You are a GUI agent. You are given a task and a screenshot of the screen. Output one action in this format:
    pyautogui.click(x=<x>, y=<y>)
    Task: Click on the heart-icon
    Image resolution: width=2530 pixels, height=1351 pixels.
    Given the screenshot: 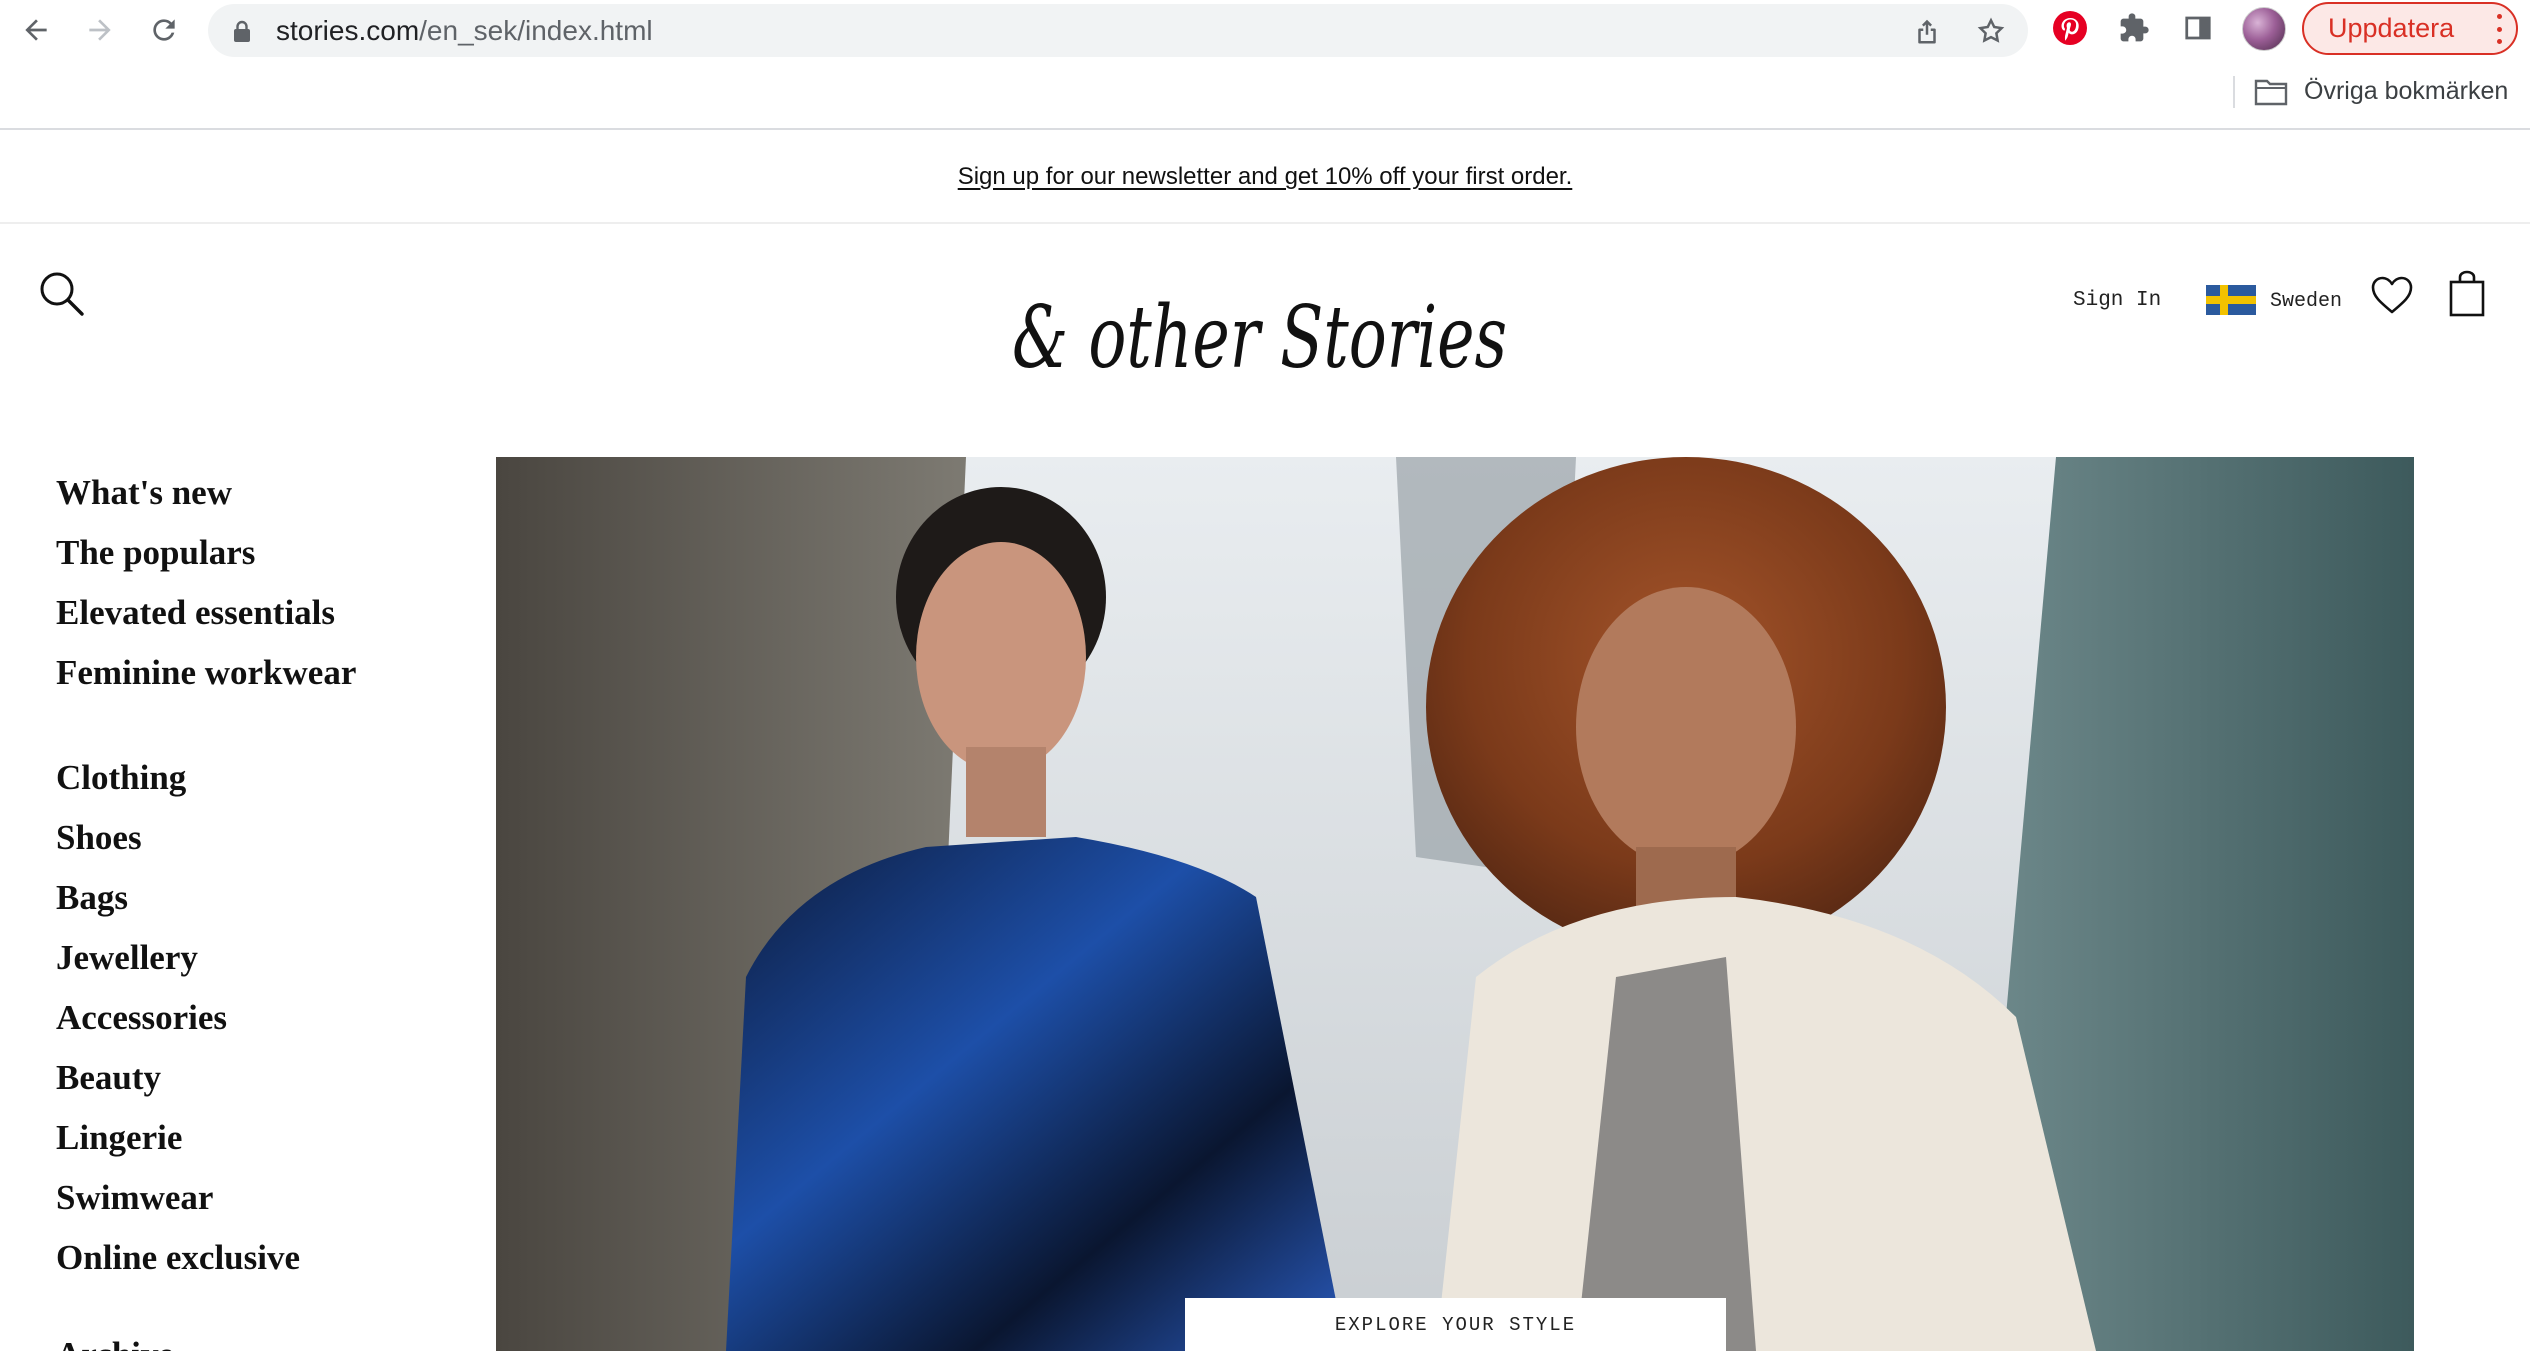 What is the action you would take?
    pyautogui.click(x=2392, y=295)
    